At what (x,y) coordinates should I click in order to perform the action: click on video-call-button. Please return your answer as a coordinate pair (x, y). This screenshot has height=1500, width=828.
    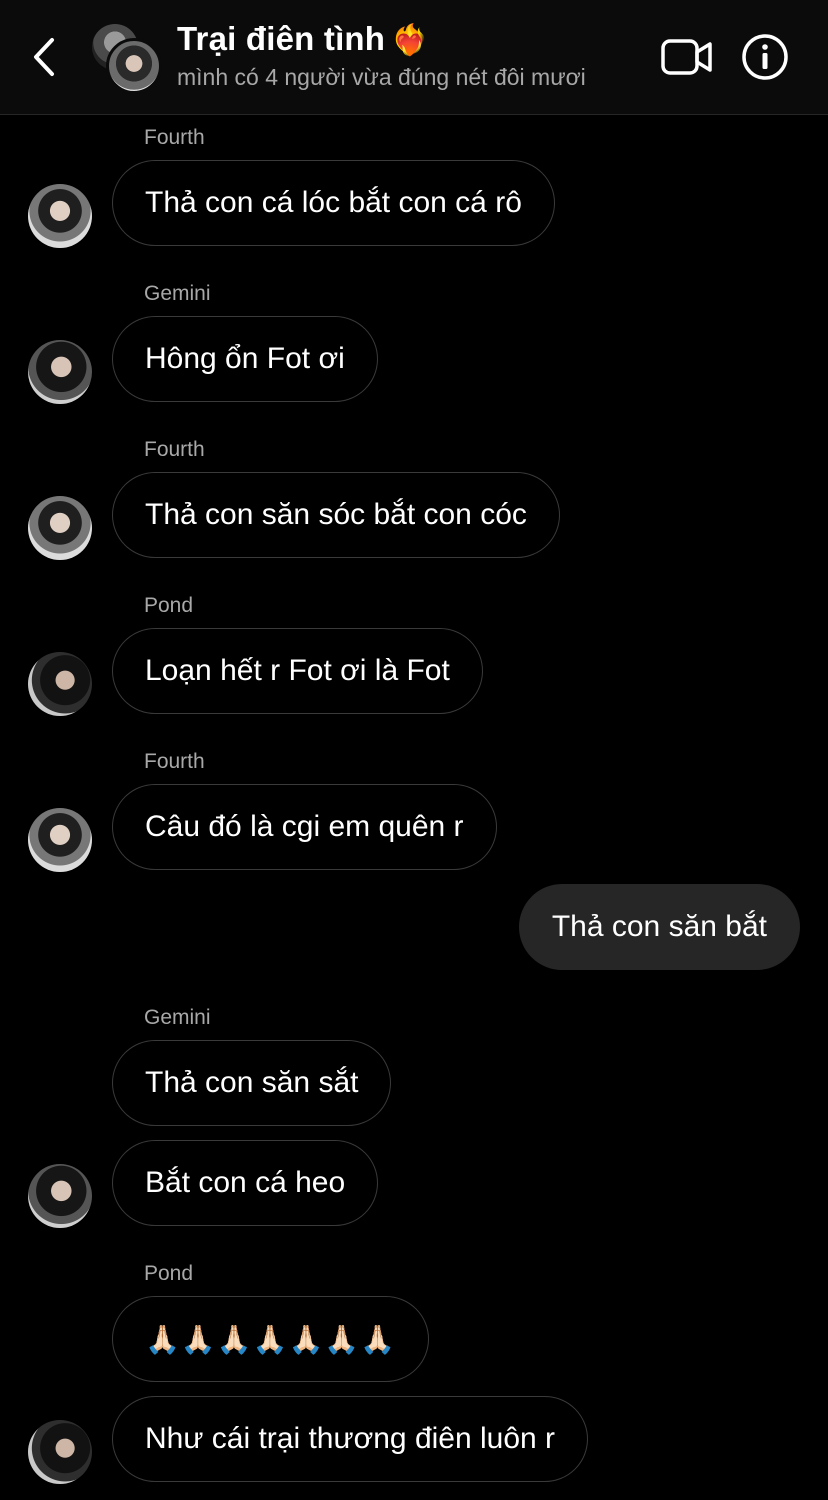
    Looking at the image, I should click on (687, 57).